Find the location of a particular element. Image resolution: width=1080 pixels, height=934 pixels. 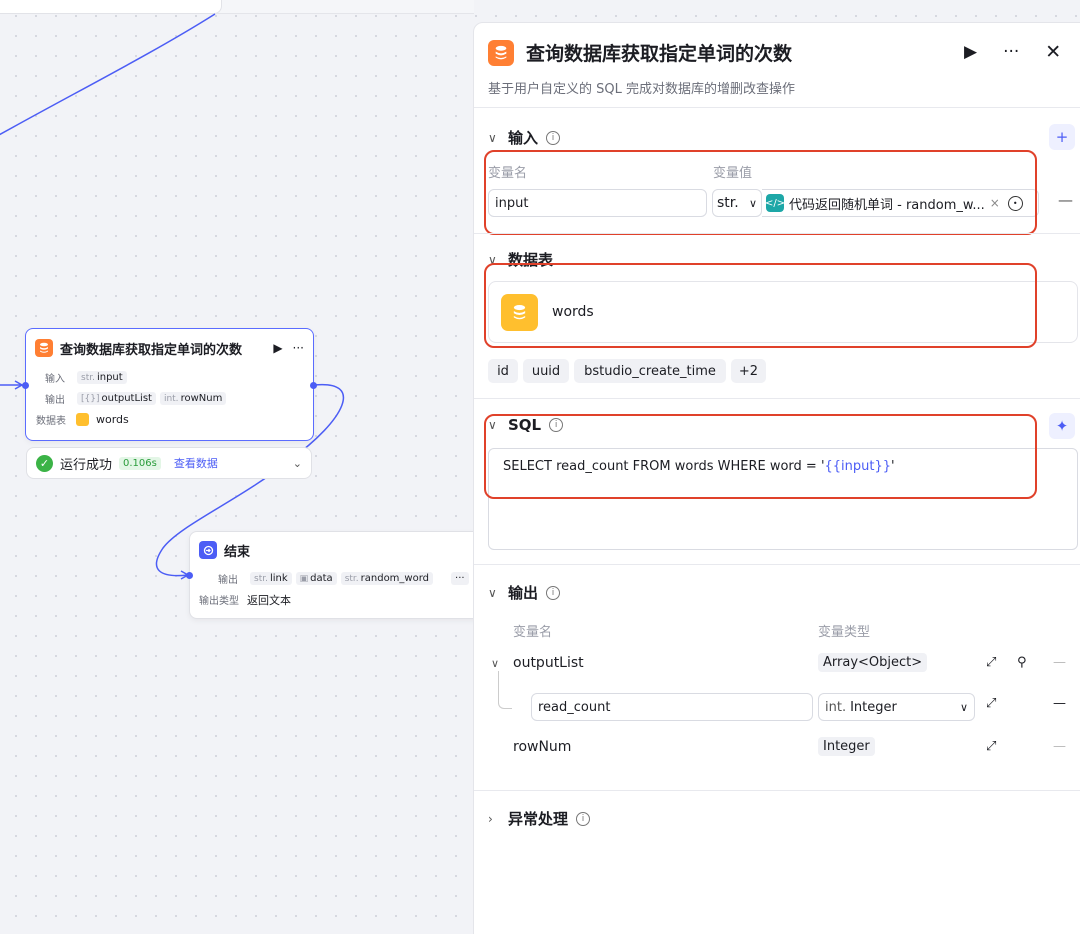

add-input-button: + is located at coordinates (1062, 137).